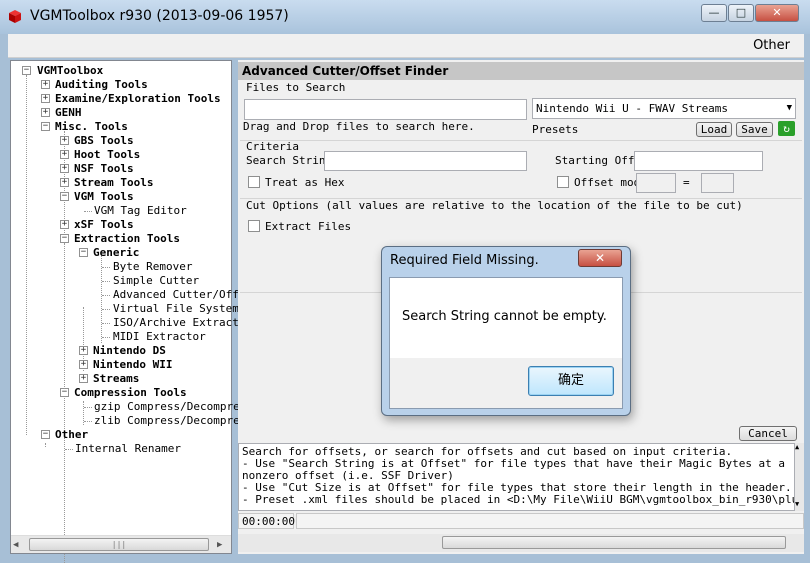  Describe the element at coordinates (15, 16) in the screenshot. I see `app-icon` at that location.